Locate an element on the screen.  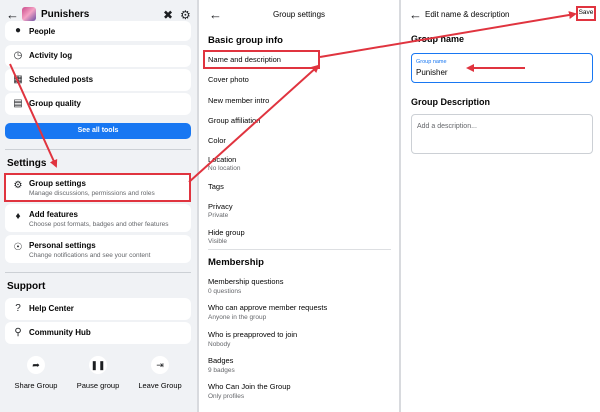
badges-value: 9 badges is located at coordinates (221, 370).